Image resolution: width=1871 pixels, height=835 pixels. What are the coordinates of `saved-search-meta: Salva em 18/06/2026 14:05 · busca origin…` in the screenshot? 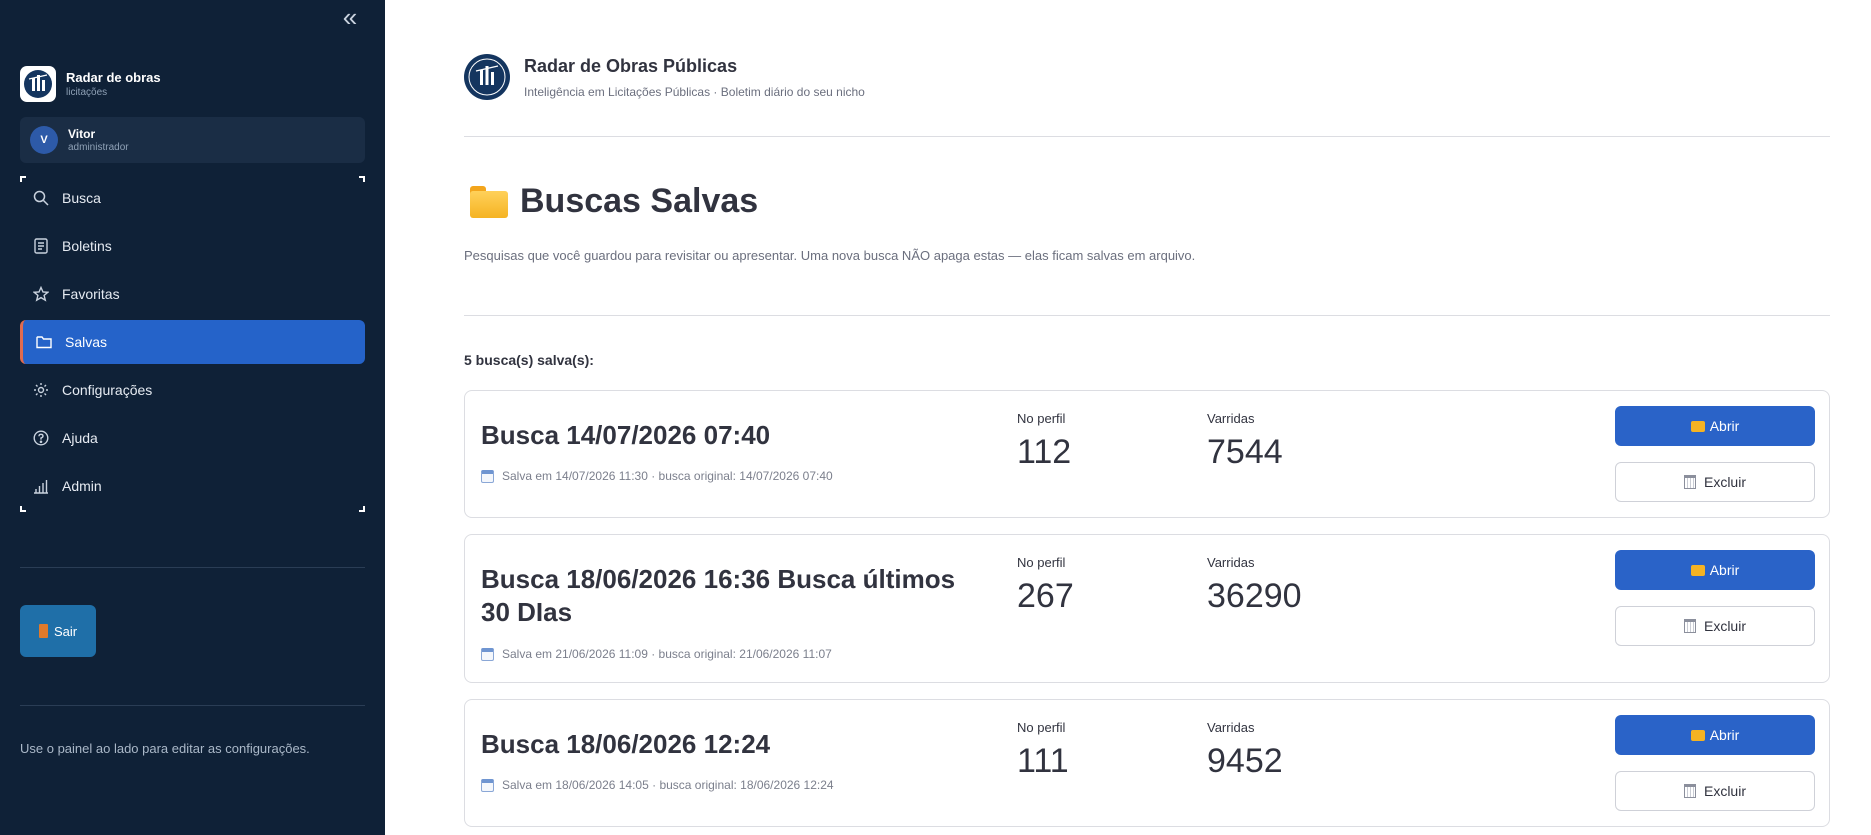 It's located at (657, 785).